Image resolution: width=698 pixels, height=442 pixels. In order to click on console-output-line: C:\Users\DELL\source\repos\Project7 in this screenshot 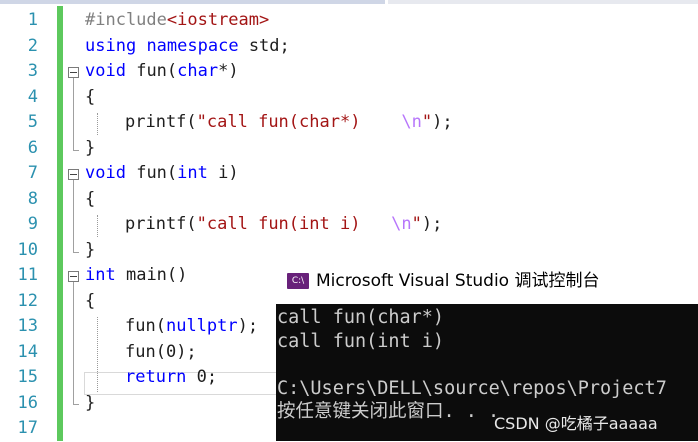, I will do `click(472, 388)`.